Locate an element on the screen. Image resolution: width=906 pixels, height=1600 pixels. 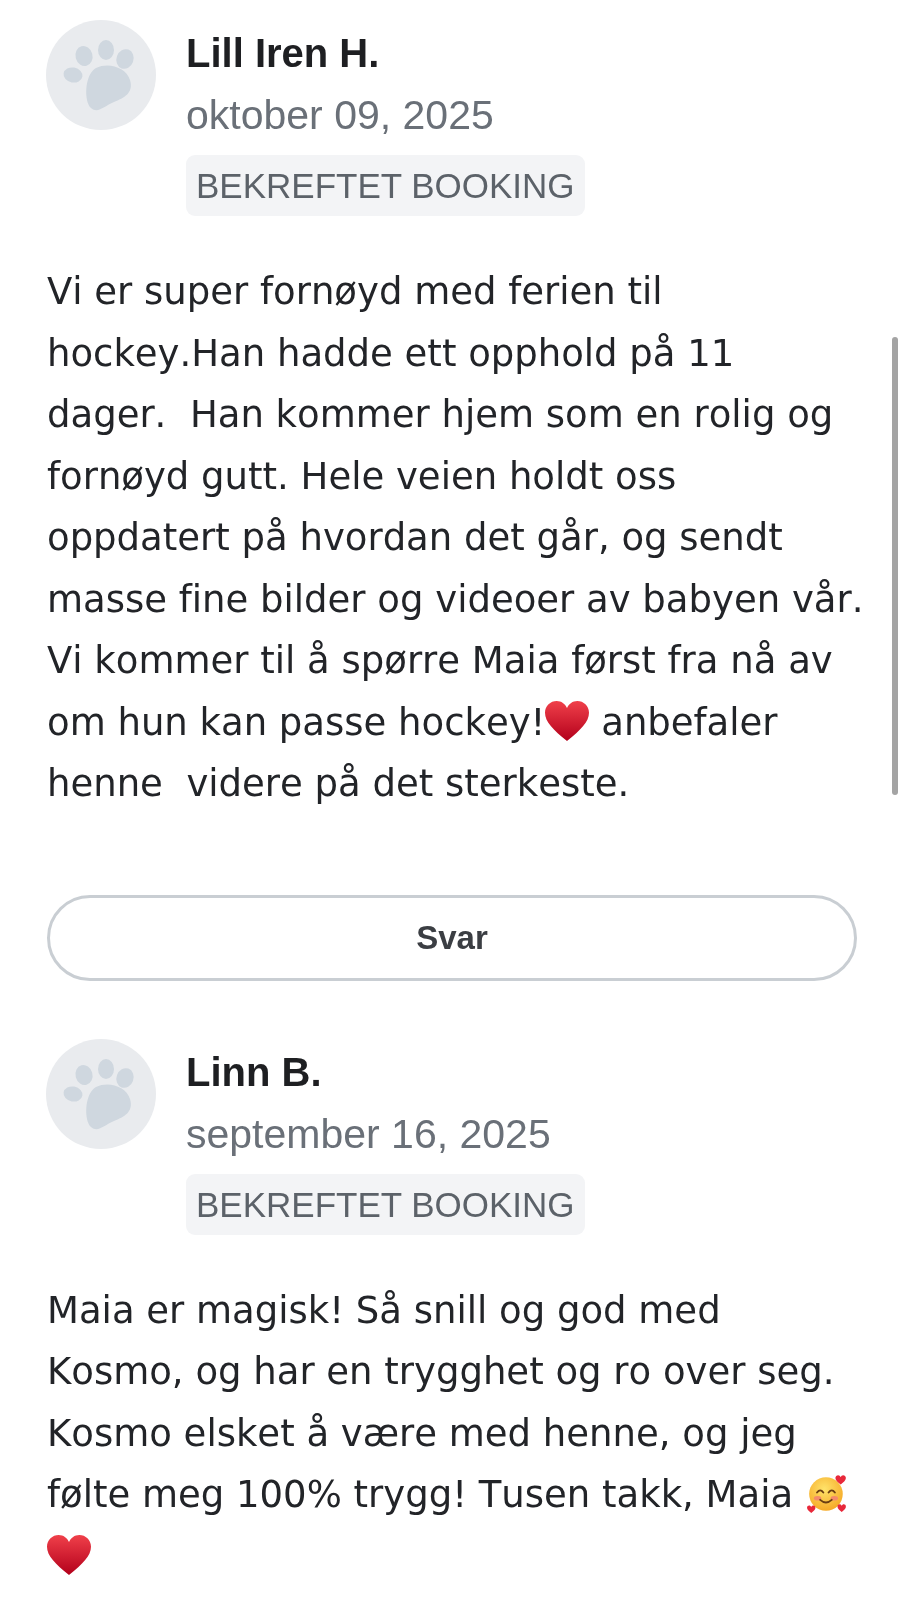
review-date: oktober 09, 2025 is located at coordinates (340, 115).